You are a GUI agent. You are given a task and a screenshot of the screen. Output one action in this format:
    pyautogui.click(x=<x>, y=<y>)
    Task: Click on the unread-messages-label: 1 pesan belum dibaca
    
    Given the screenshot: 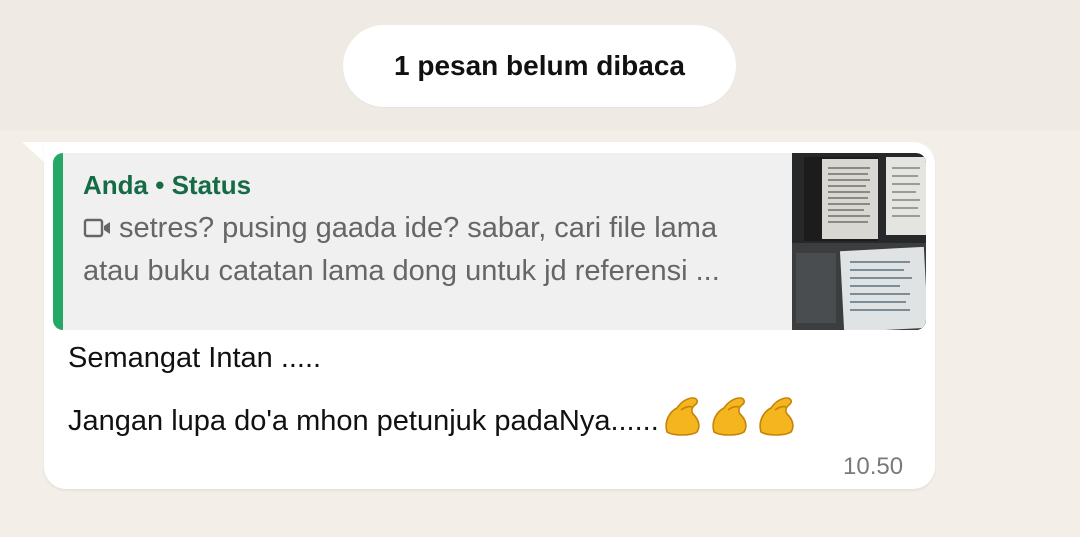 What is the action you would take?
    pyautogui.click(x=539, y=65)
    